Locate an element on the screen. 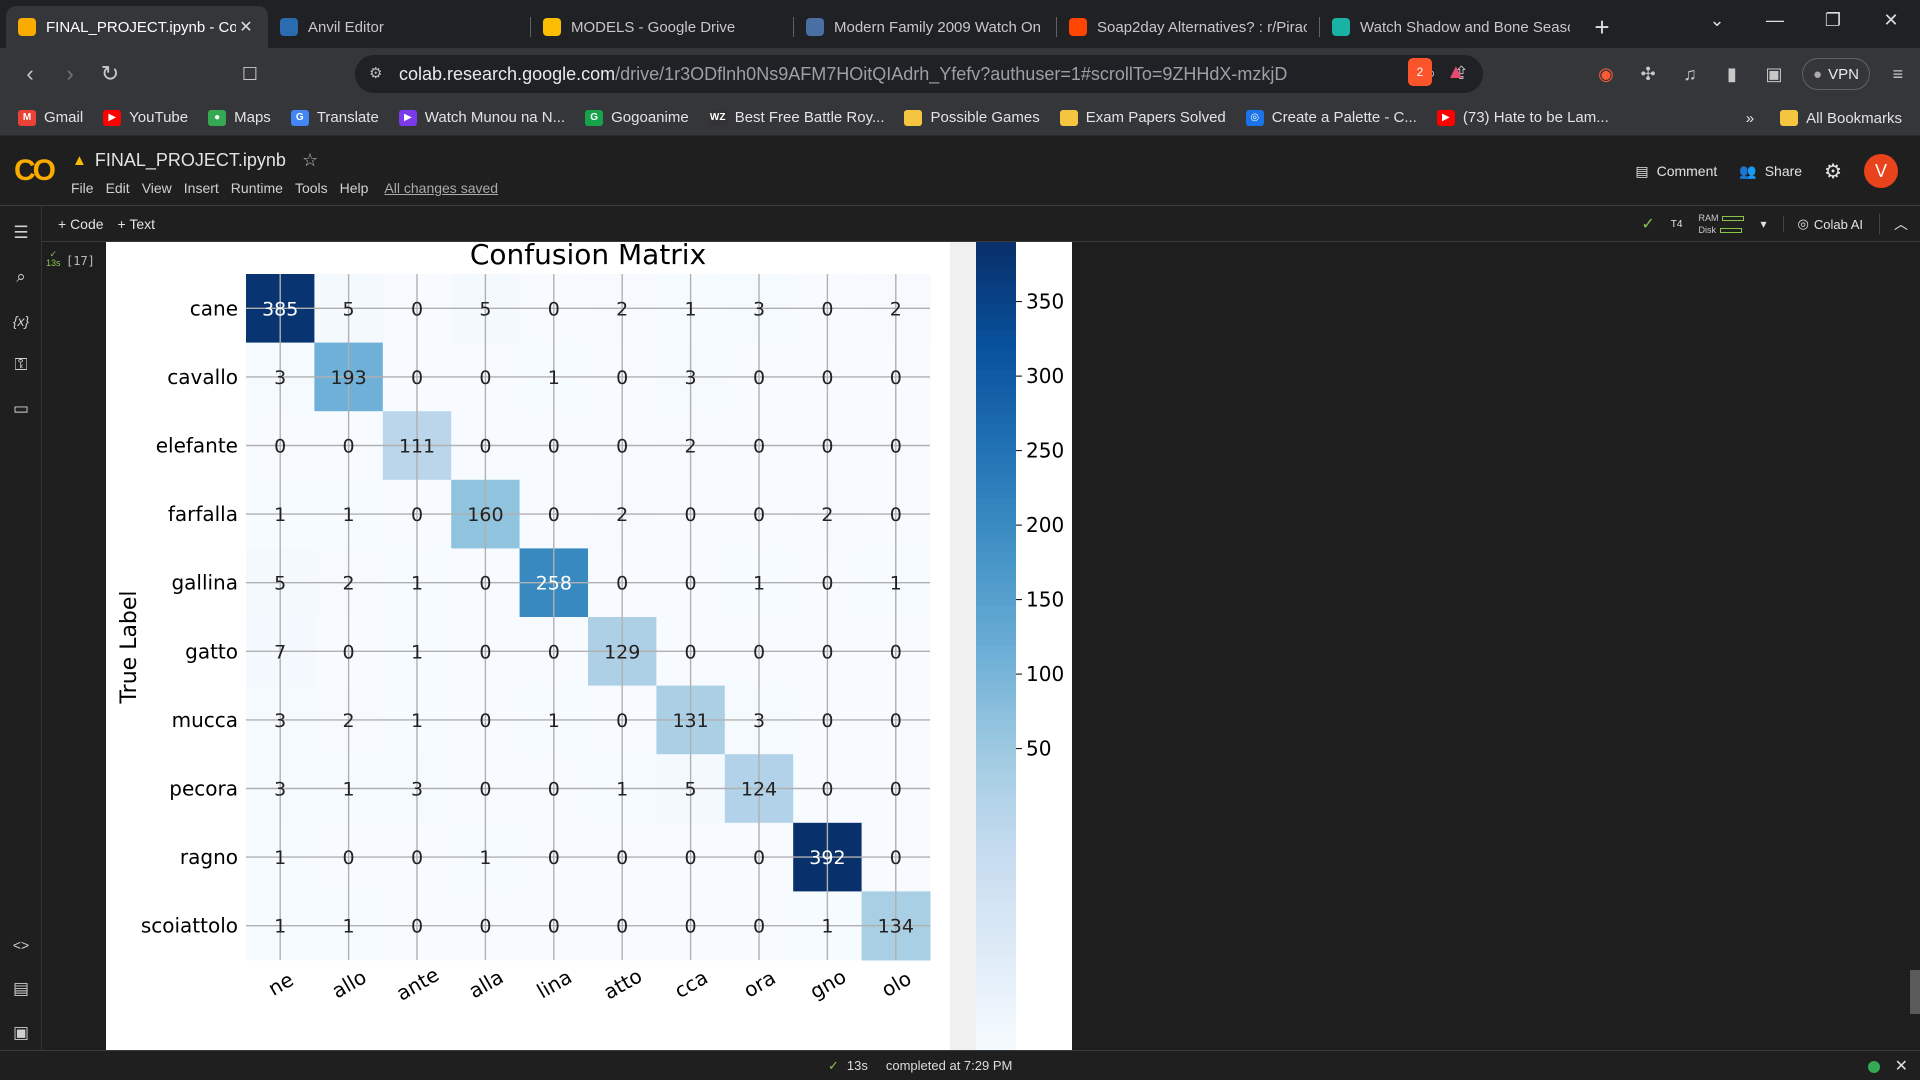 The height and width of the screenshot is (1080, 1920). x-tick-label: ante is located at coordinates (417, 983).